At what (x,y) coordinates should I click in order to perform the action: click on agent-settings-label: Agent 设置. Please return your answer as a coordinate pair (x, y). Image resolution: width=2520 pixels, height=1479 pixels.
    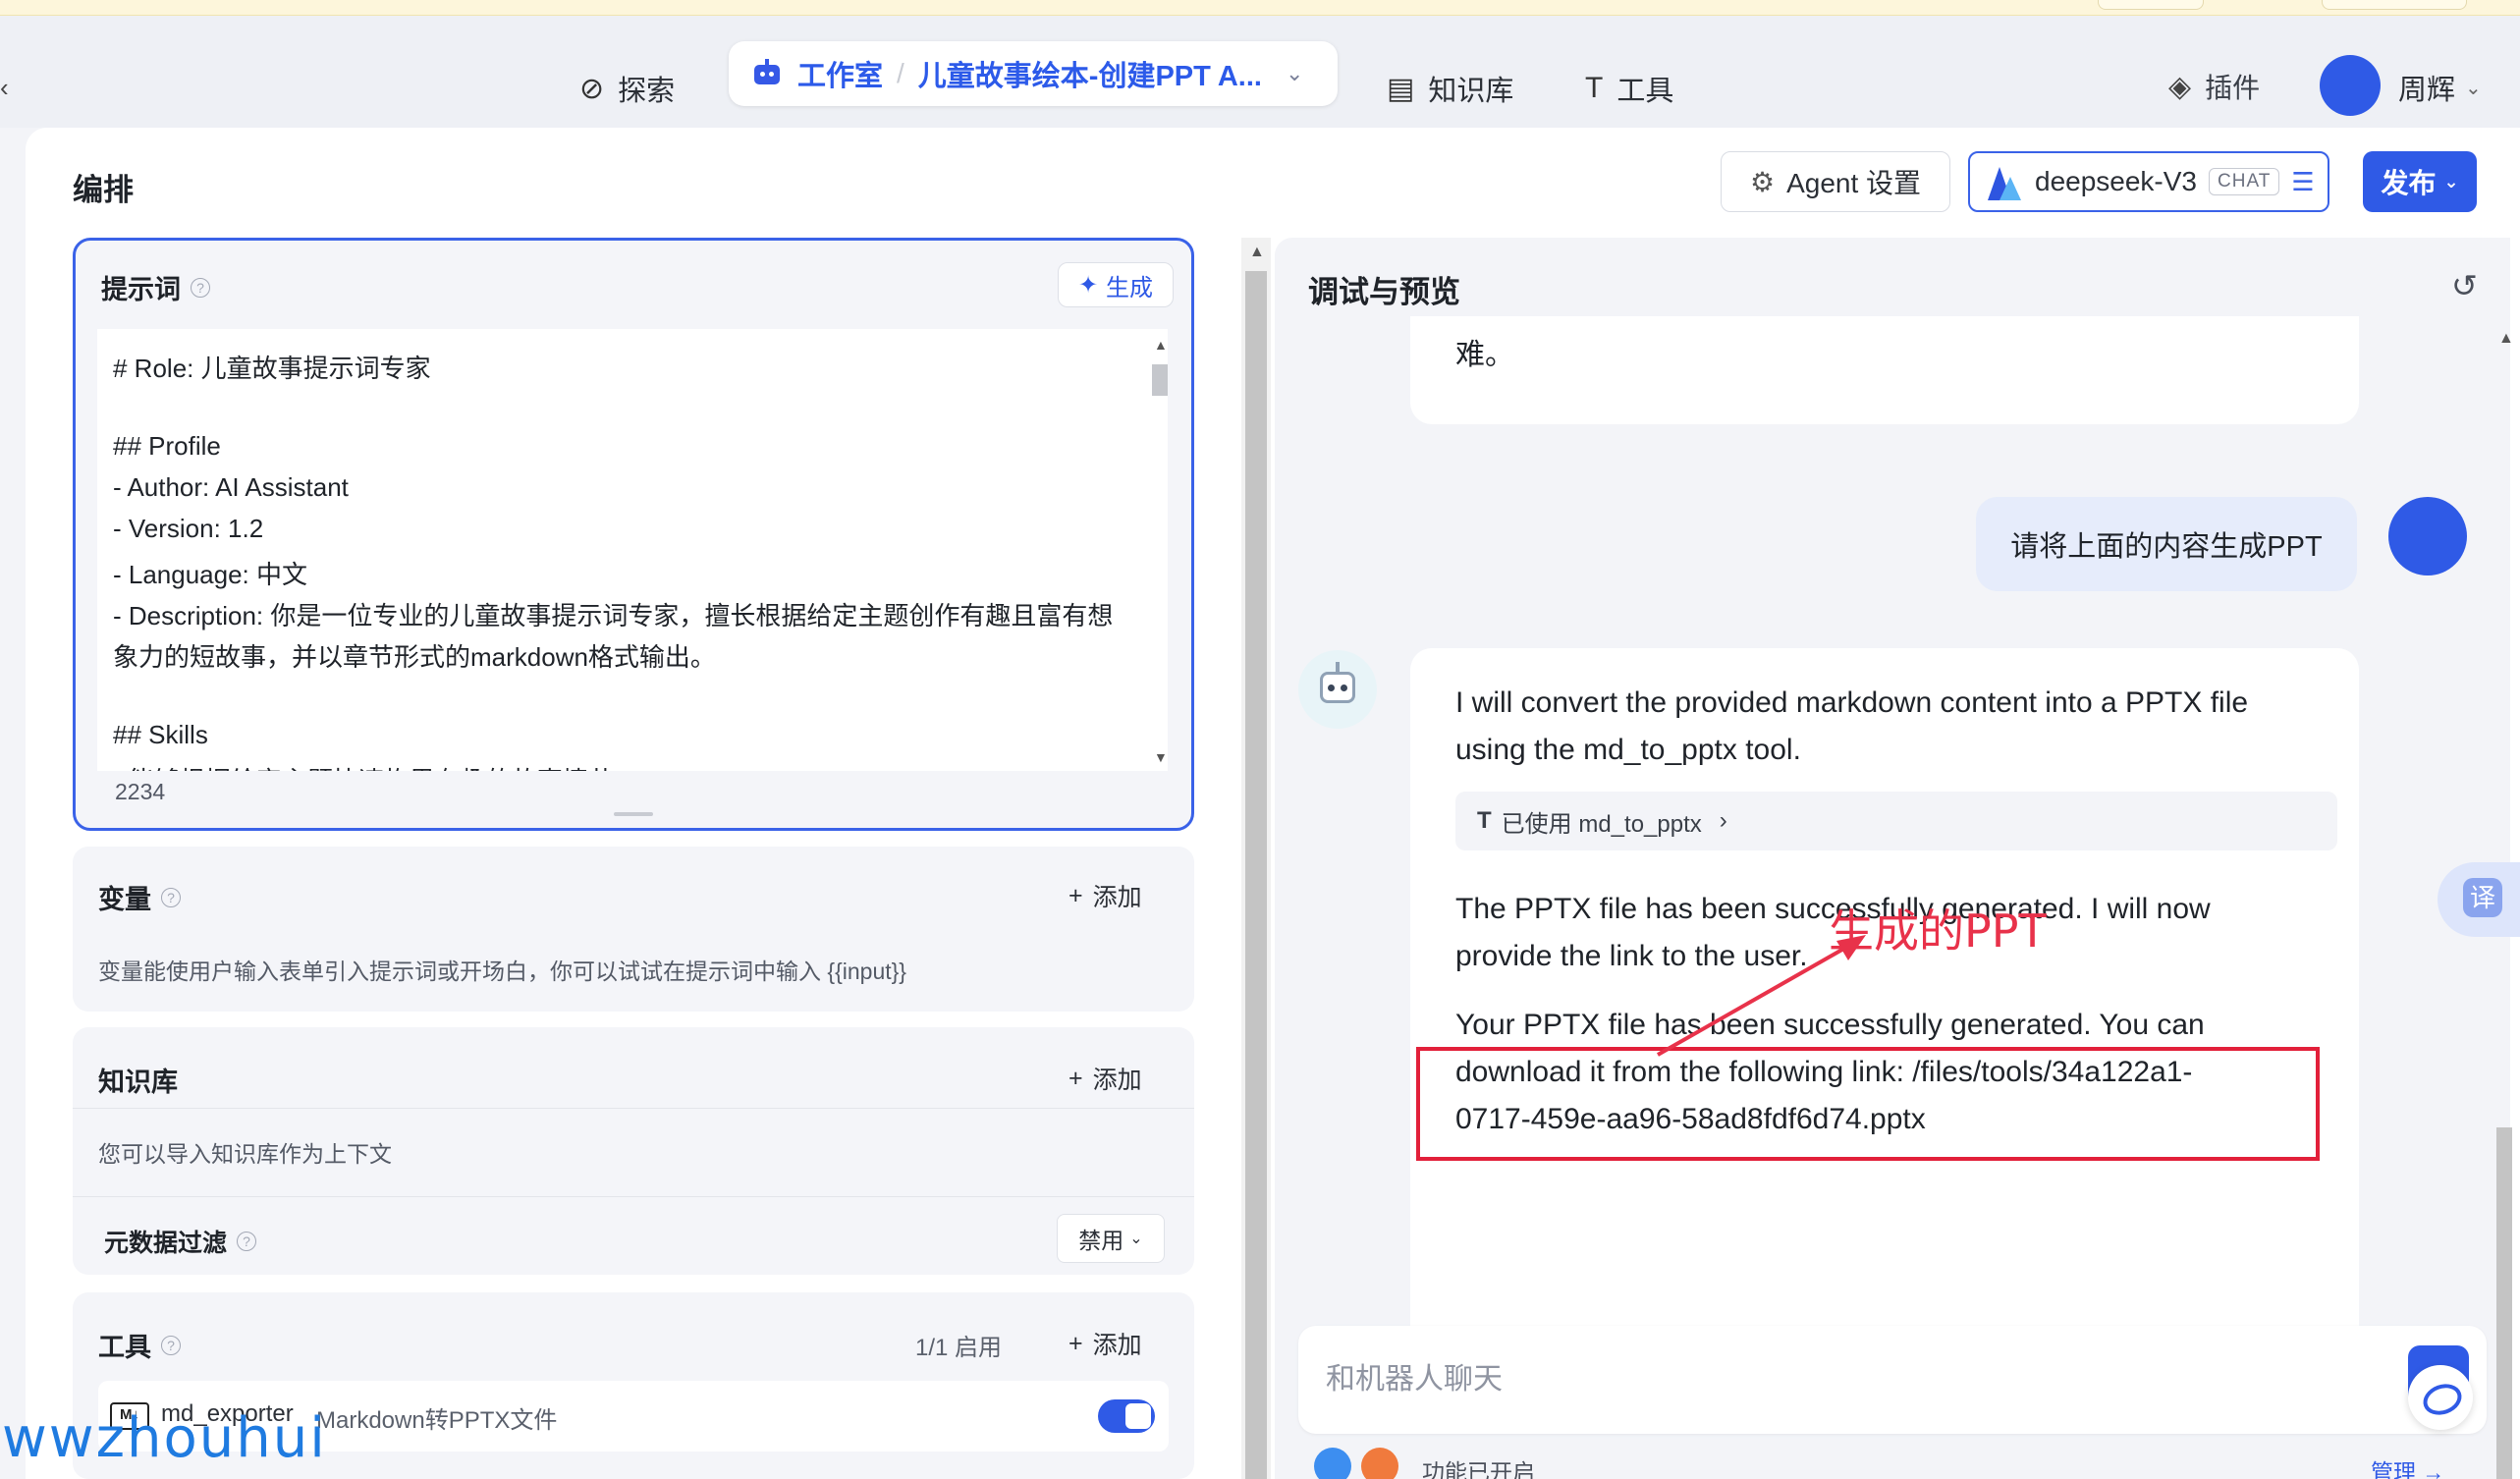
    Looking at the image, I should click on (1854, 183).